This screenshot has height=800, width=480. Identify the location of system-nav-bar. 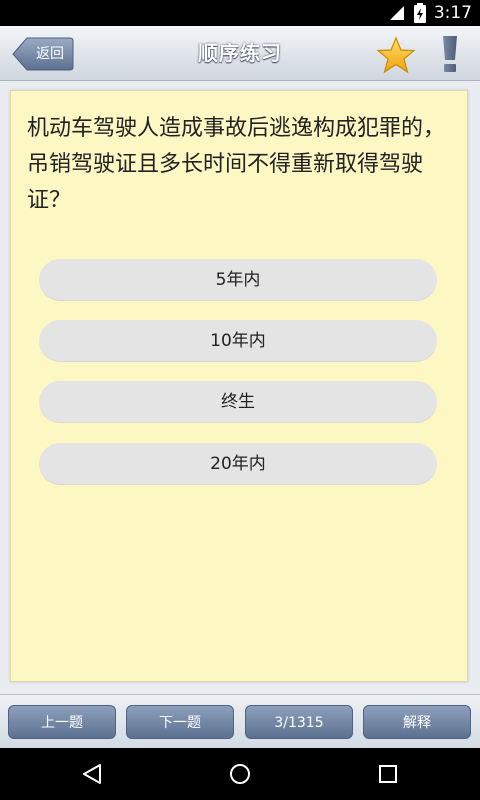
(240, 774).